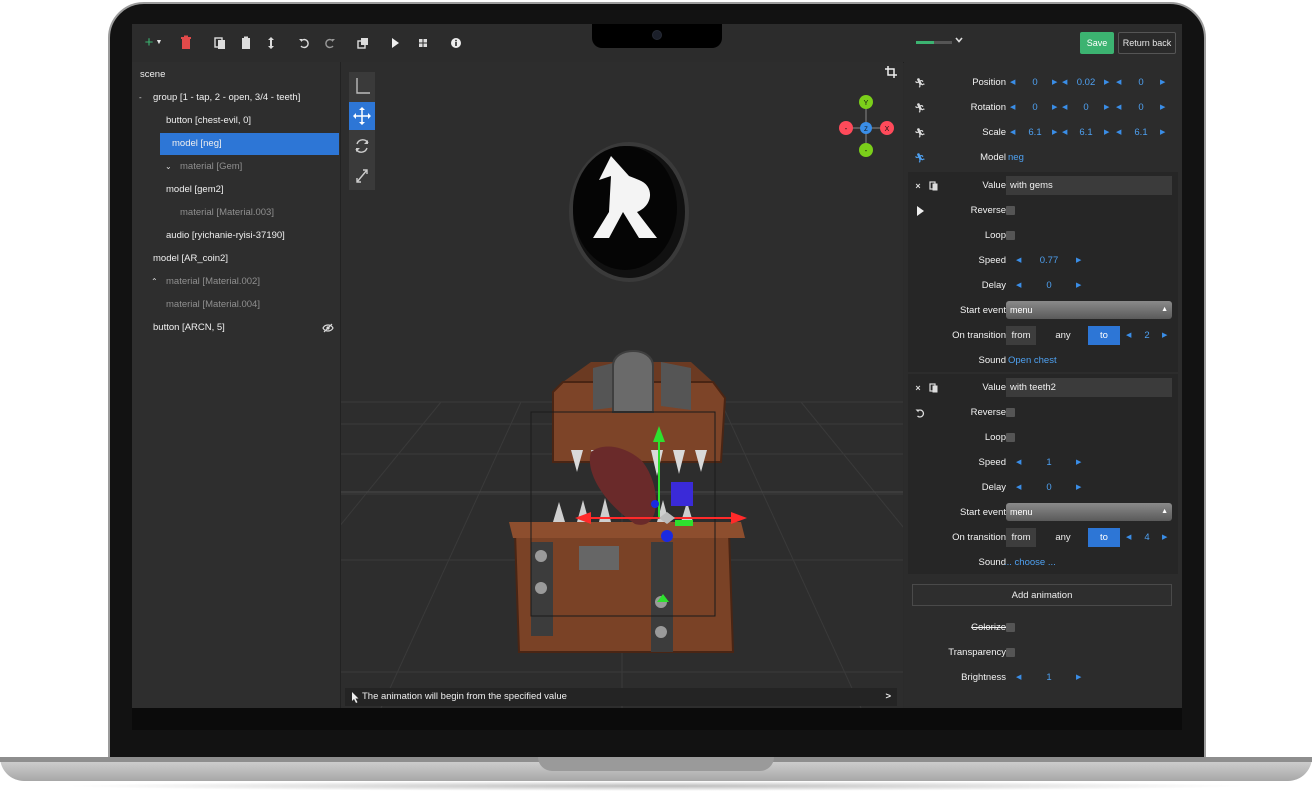 Image resolution: width=1312 pixels, height=796 pixels. Describe the element at coordinates (1104, 335) in the screenshot. I see `anim1-to-button: to` at that location.